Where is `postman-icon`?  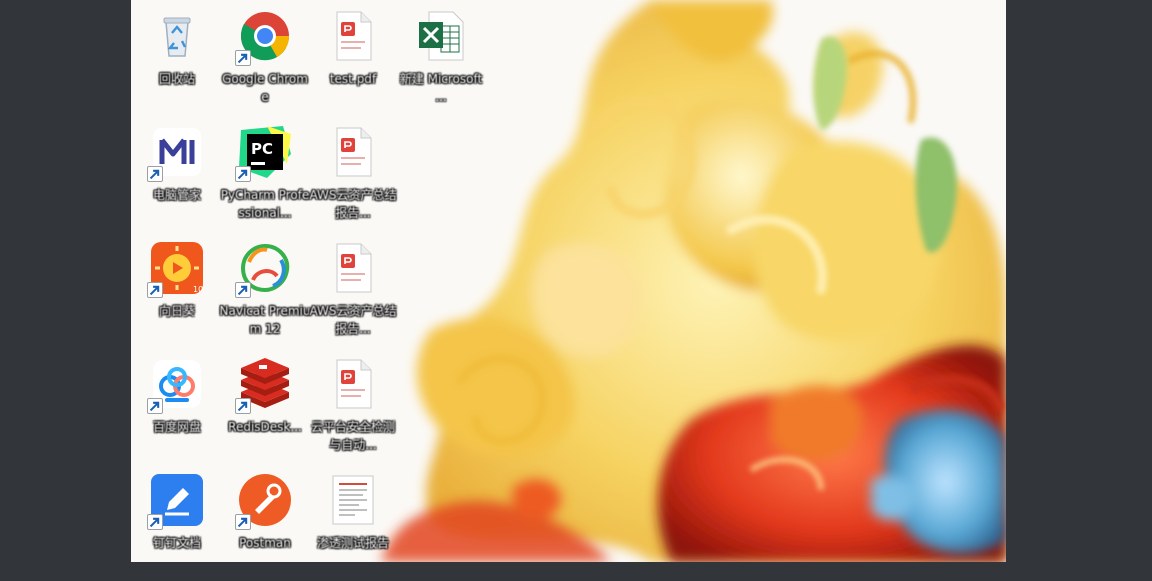
postman-icon is located at coordinates (264, 501).